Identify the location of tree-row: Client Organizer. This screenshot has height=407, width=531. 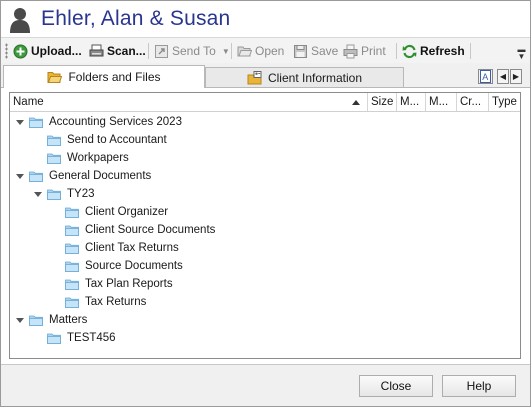
(109, 212).